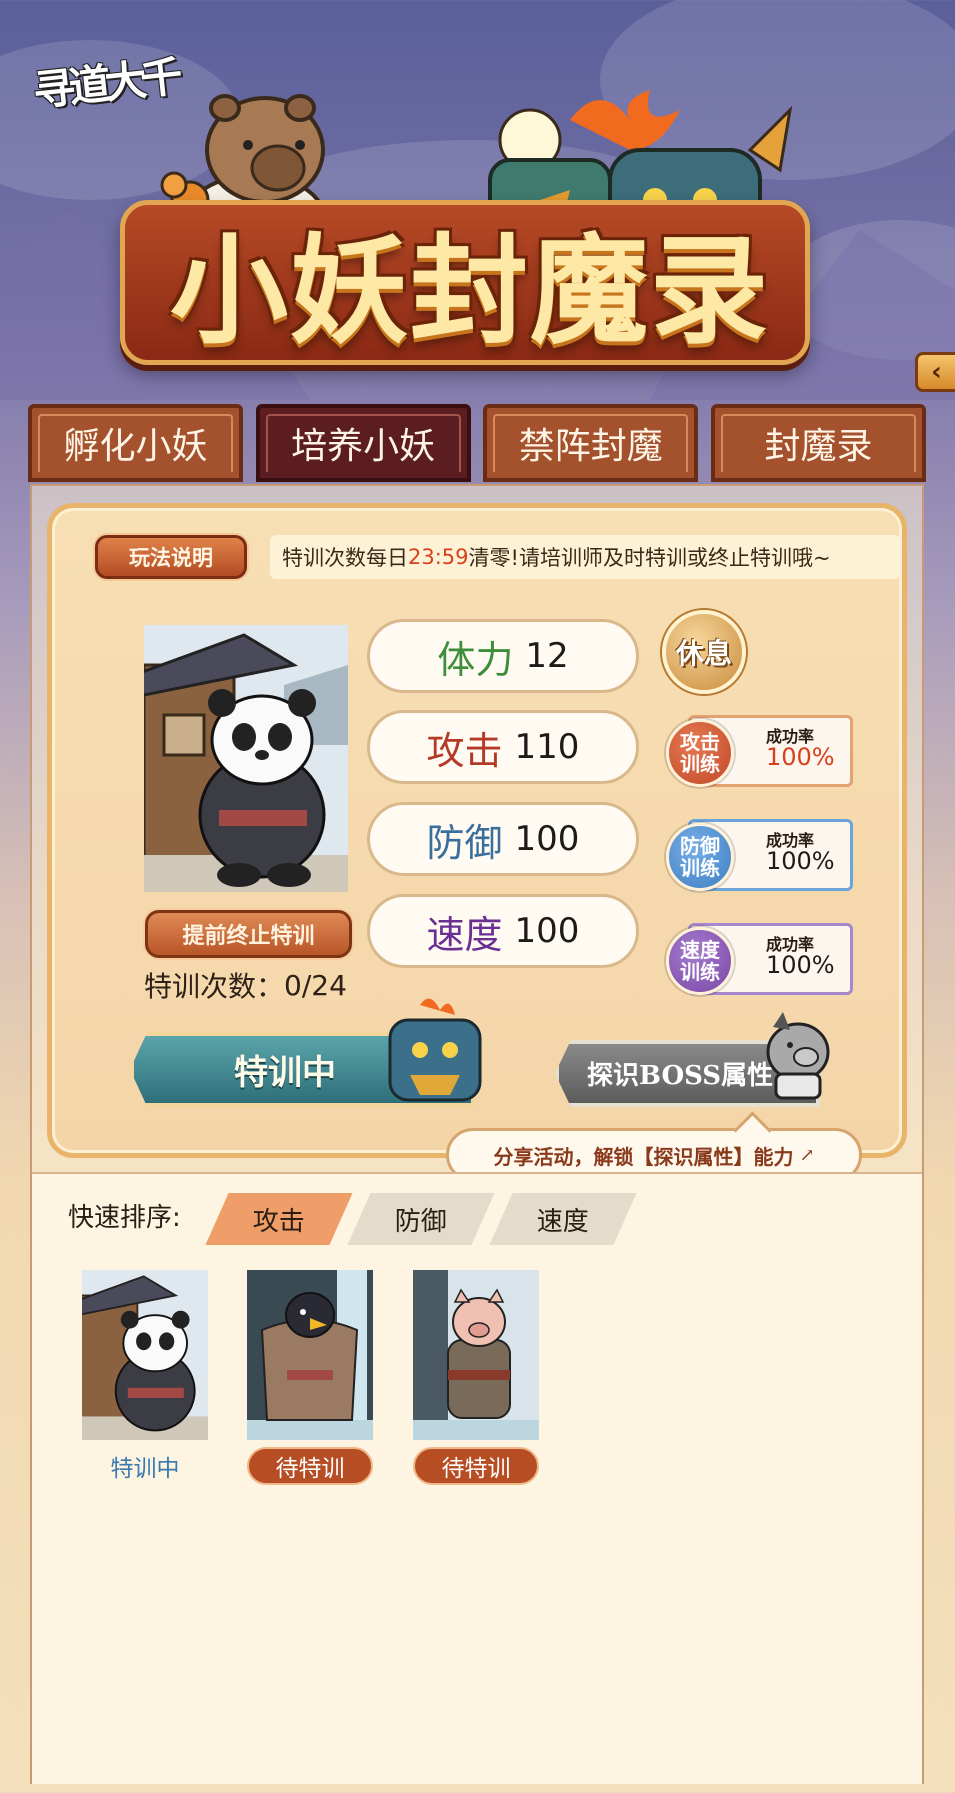 The image size is (955, 1793). I want to click on chevron-left-icon: ‹, so click(936, 372).